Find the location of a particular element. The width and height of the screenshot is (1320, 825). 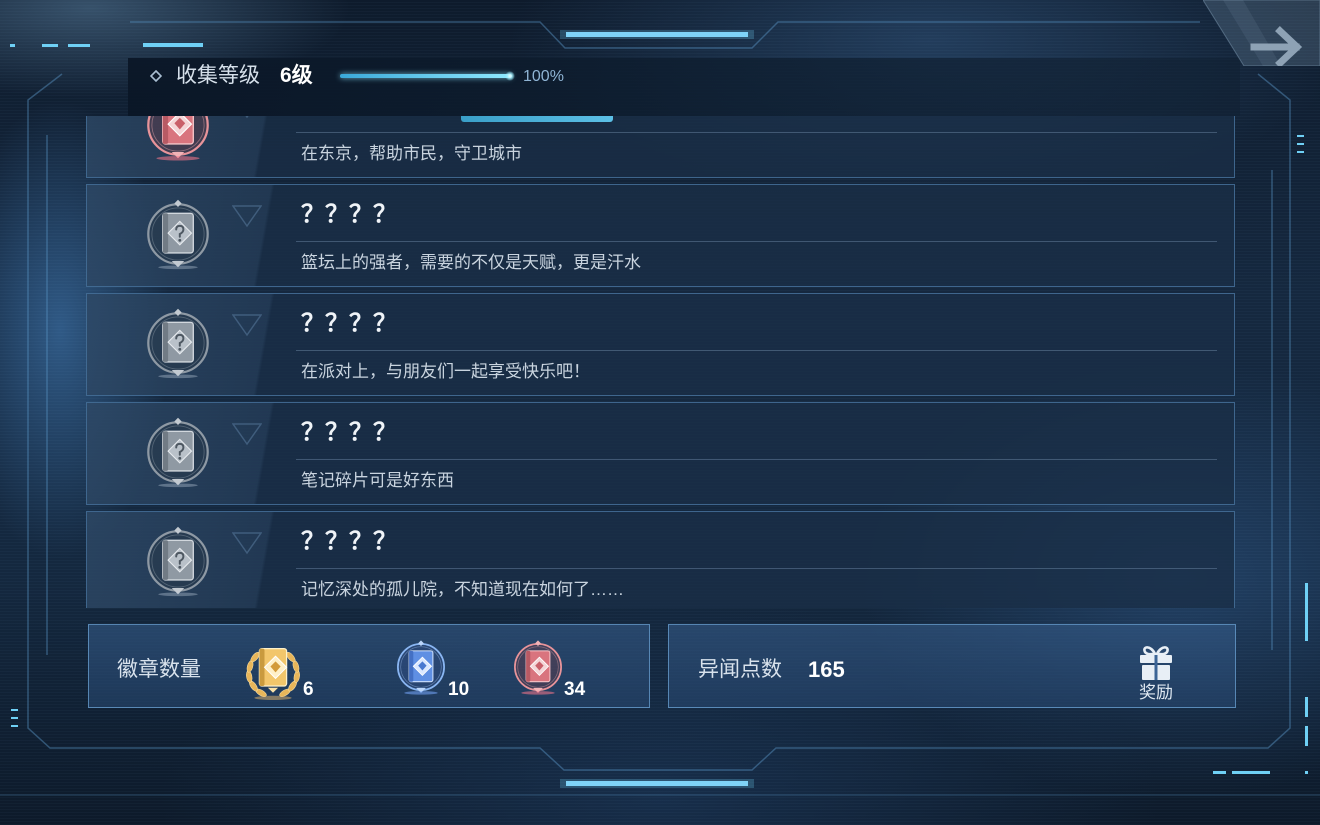

diamond-icon is located at coordinates (156, 76).